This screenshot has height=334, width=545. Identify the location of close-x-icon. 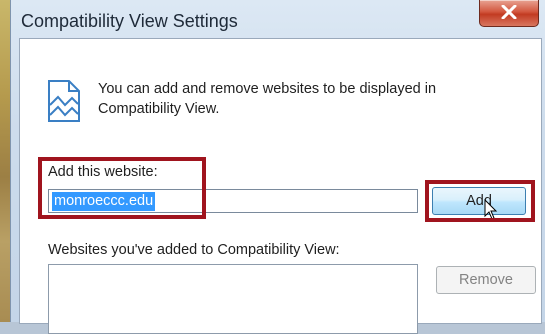
(509, 12).